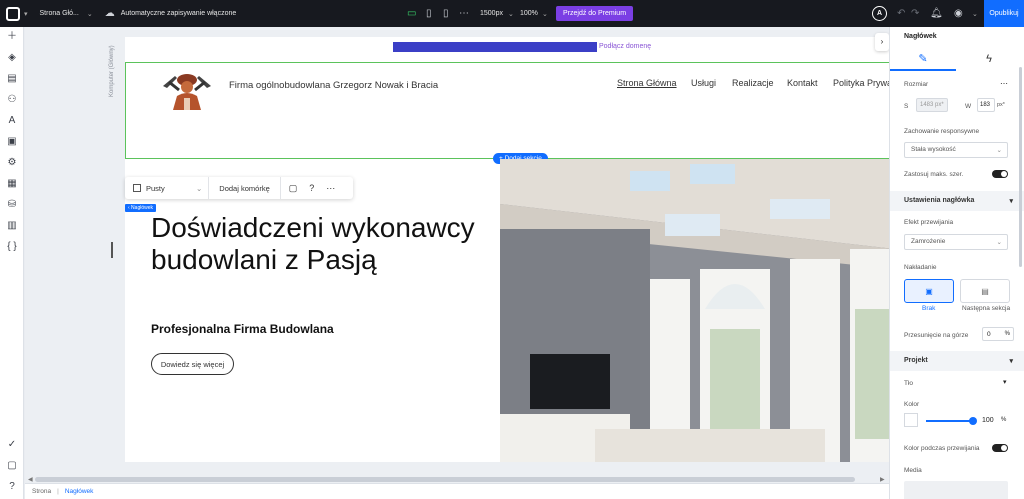 This screenshot has width=1024, height=499. Describe the element at coordinates (625, 46) in the screenshot. I see `connect-domain-link: Podłącz domenę` at that location.